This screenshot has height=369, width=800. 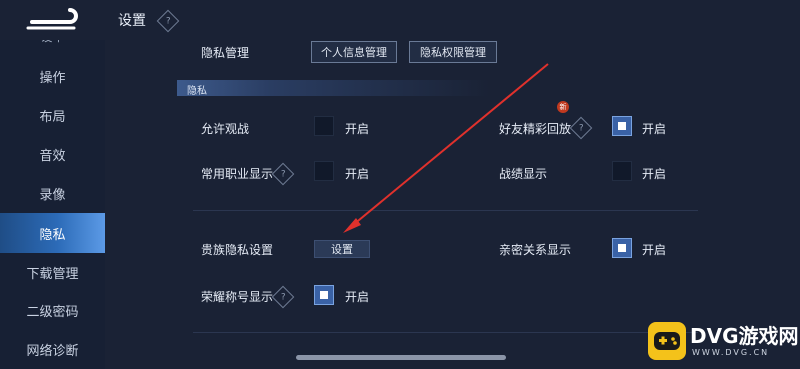 What do you see at coordinates (654, 129) in the screenshot?
I see `highlight-replay-state: 开启` at bounding box center [654, 129].